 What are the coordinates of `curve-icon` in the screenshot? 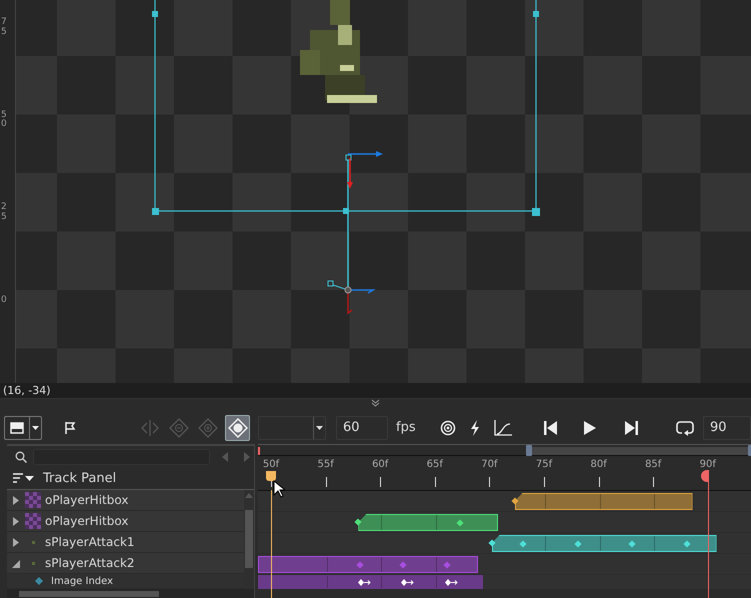 It's located at (503, 428).